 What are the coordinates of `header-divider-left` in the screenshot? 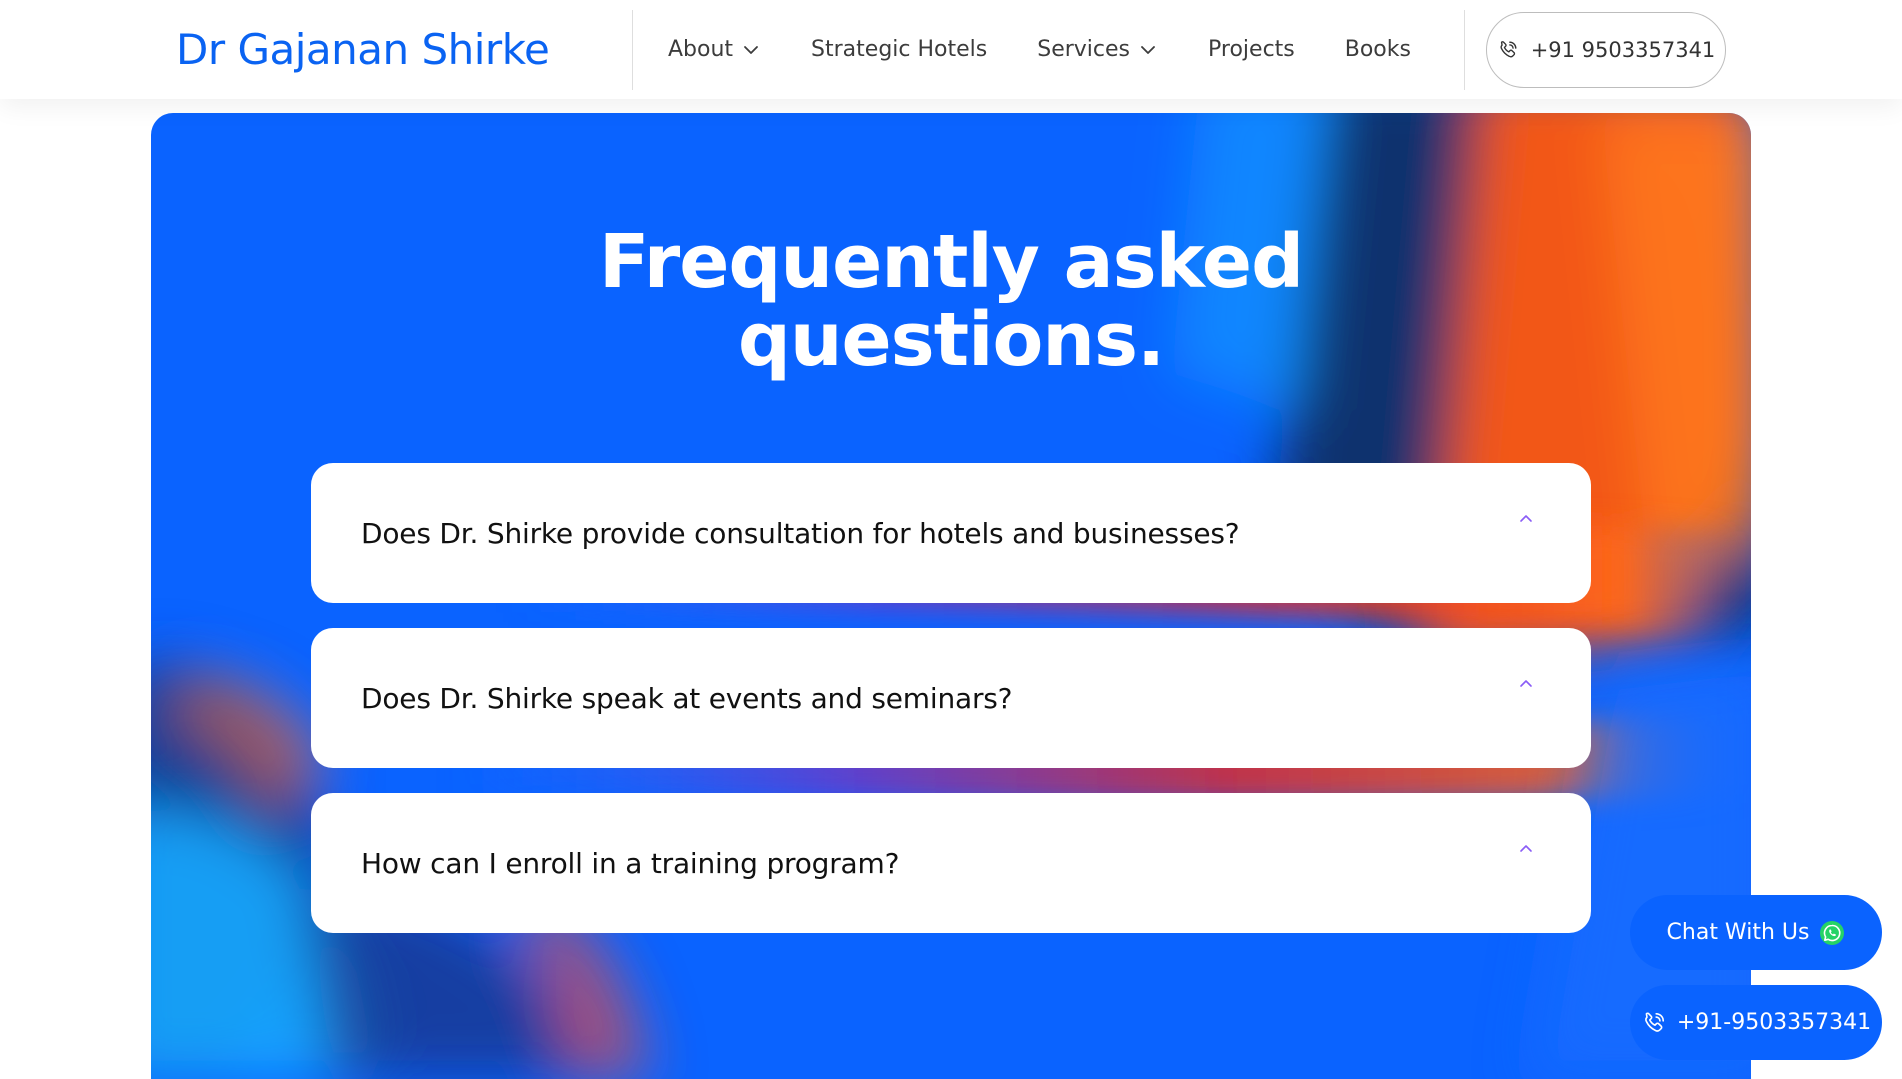 It's located at (632, 50).